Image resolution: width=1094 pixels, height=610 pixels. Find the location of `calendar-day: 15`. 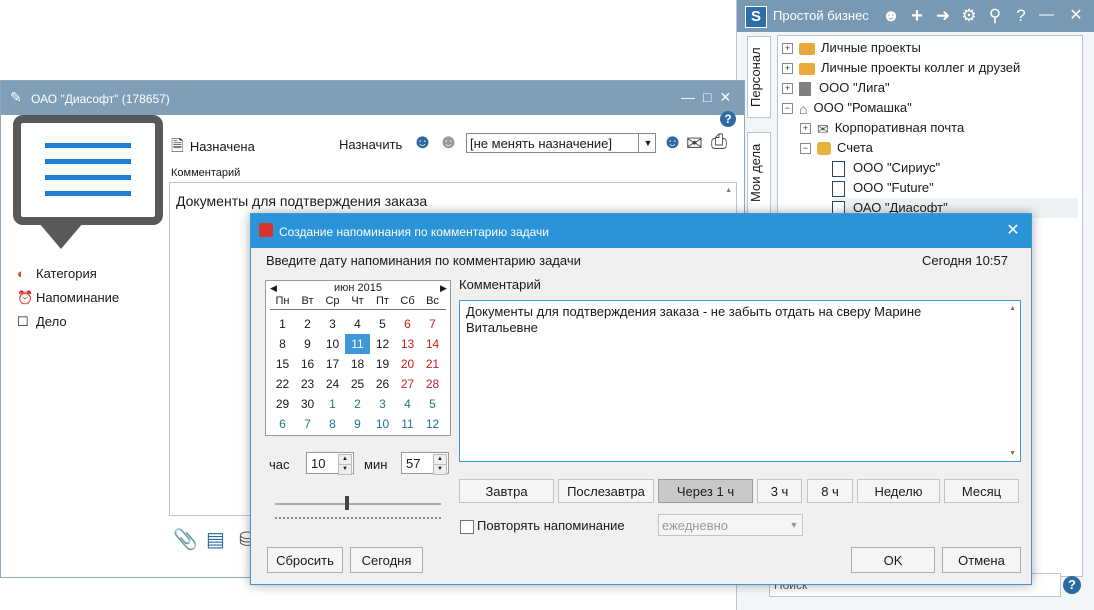

calendar-day: 15 is located at coordinates (282, 364).